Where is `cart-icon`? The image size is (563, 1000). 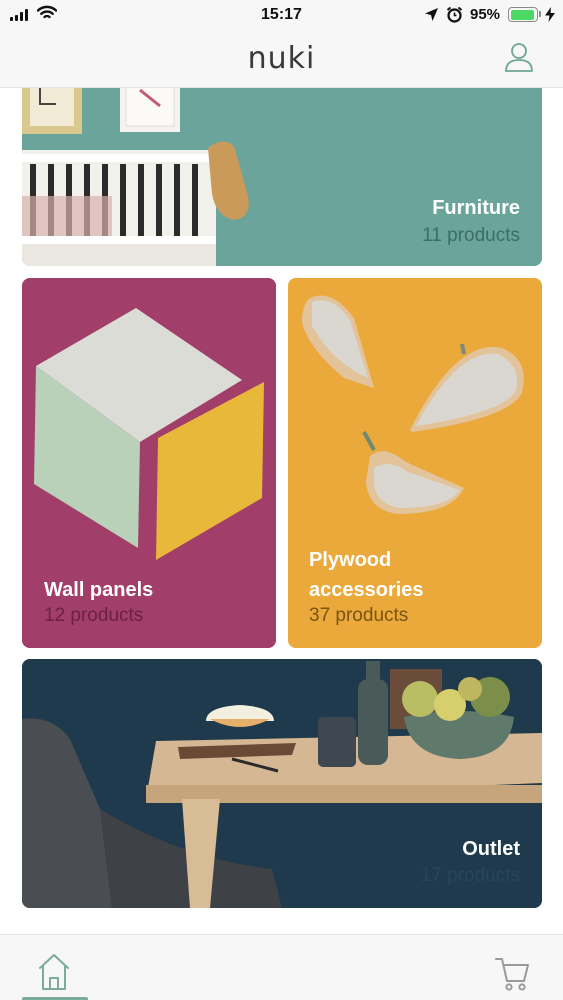
cart-icon is located at coordinates (510, 972).